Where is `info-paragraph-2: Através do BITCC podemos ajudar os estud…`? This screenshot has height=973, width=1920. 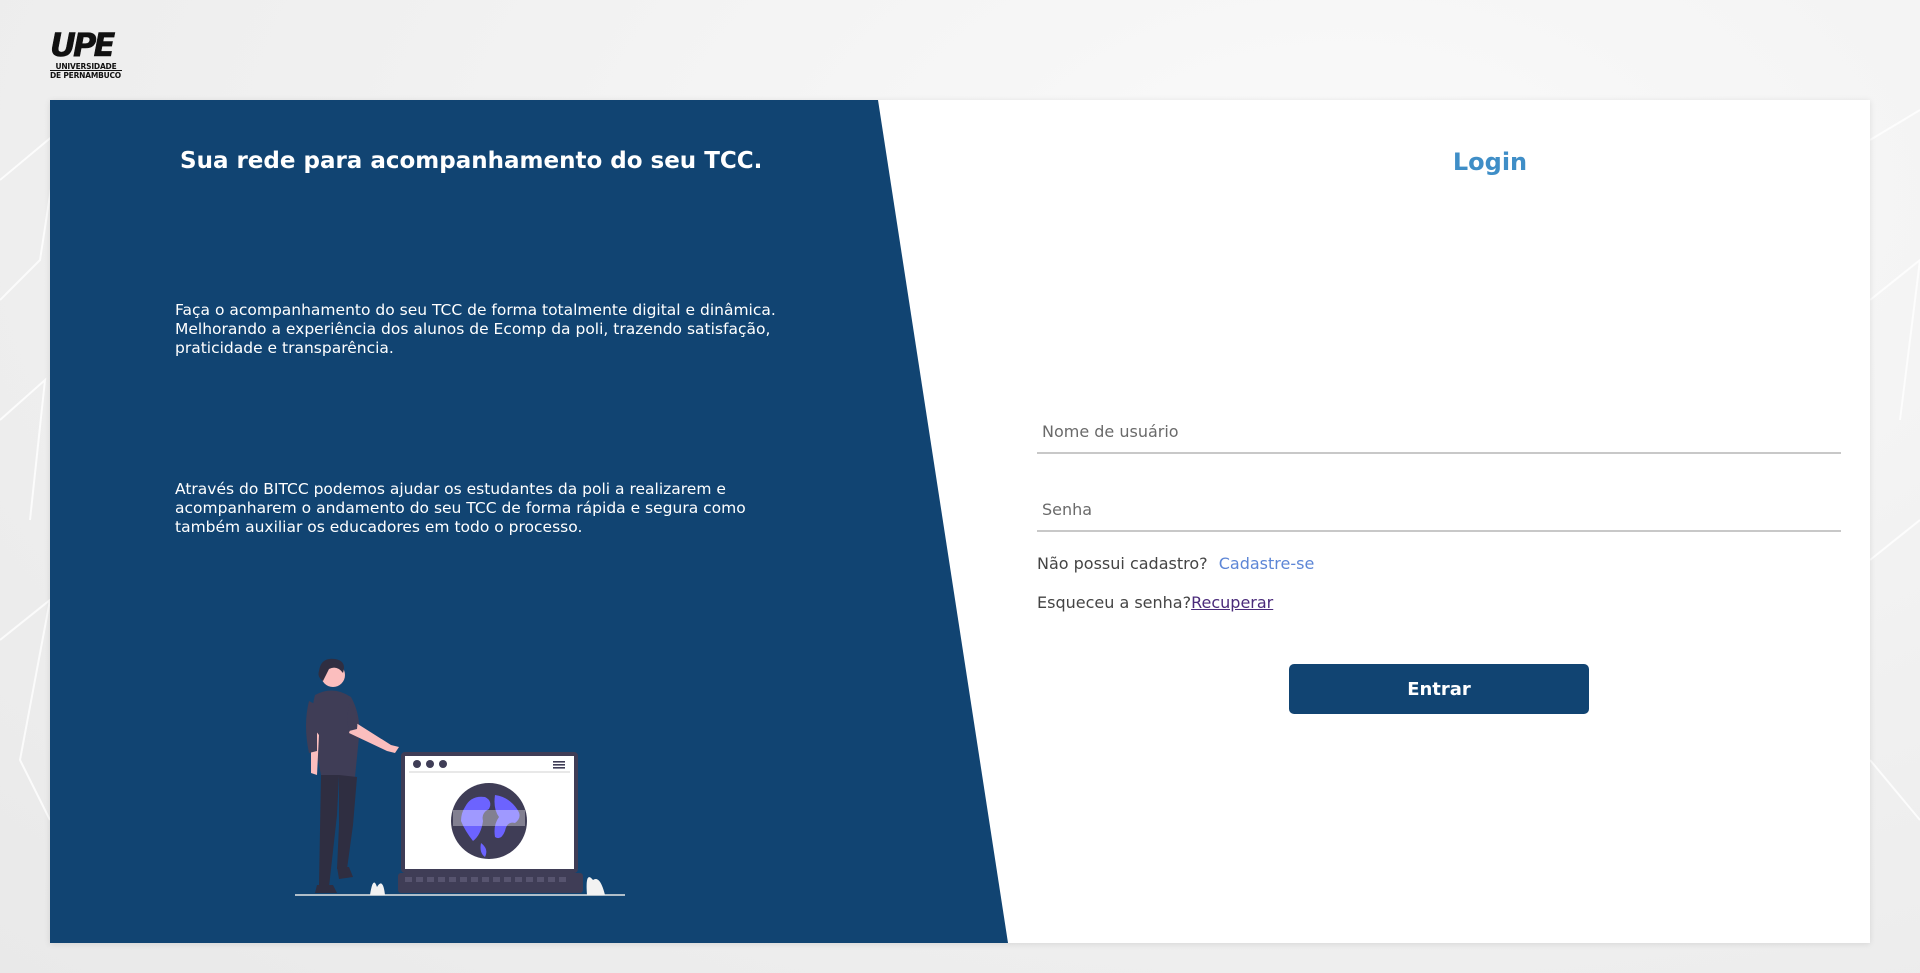 info-paragraph-2: Através do BITCC podemos ajudar os estud… is located at coordinates (460, 508).